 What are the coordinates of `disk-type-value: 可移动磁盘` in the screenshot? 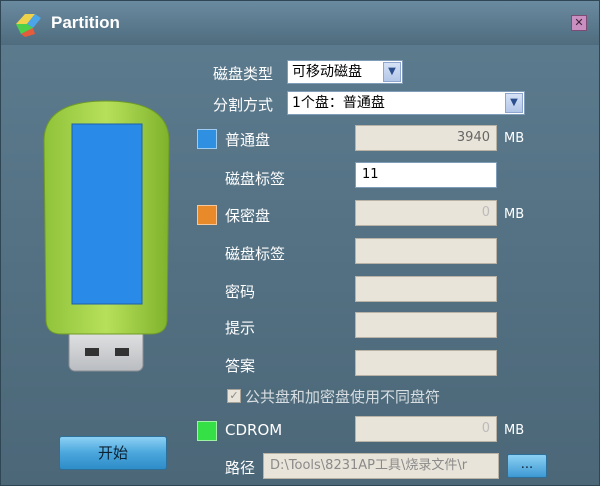 It's located at (327, 72).